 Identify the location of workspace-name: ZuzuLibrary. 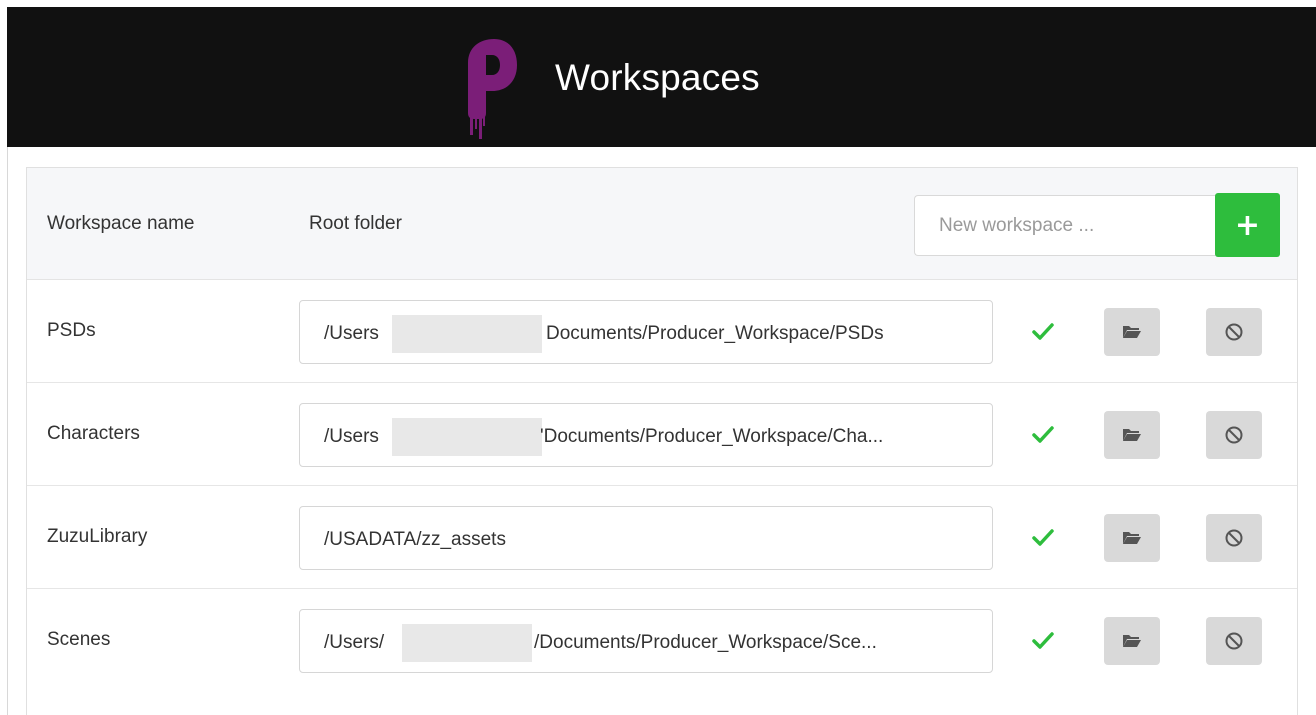
(97, 536).